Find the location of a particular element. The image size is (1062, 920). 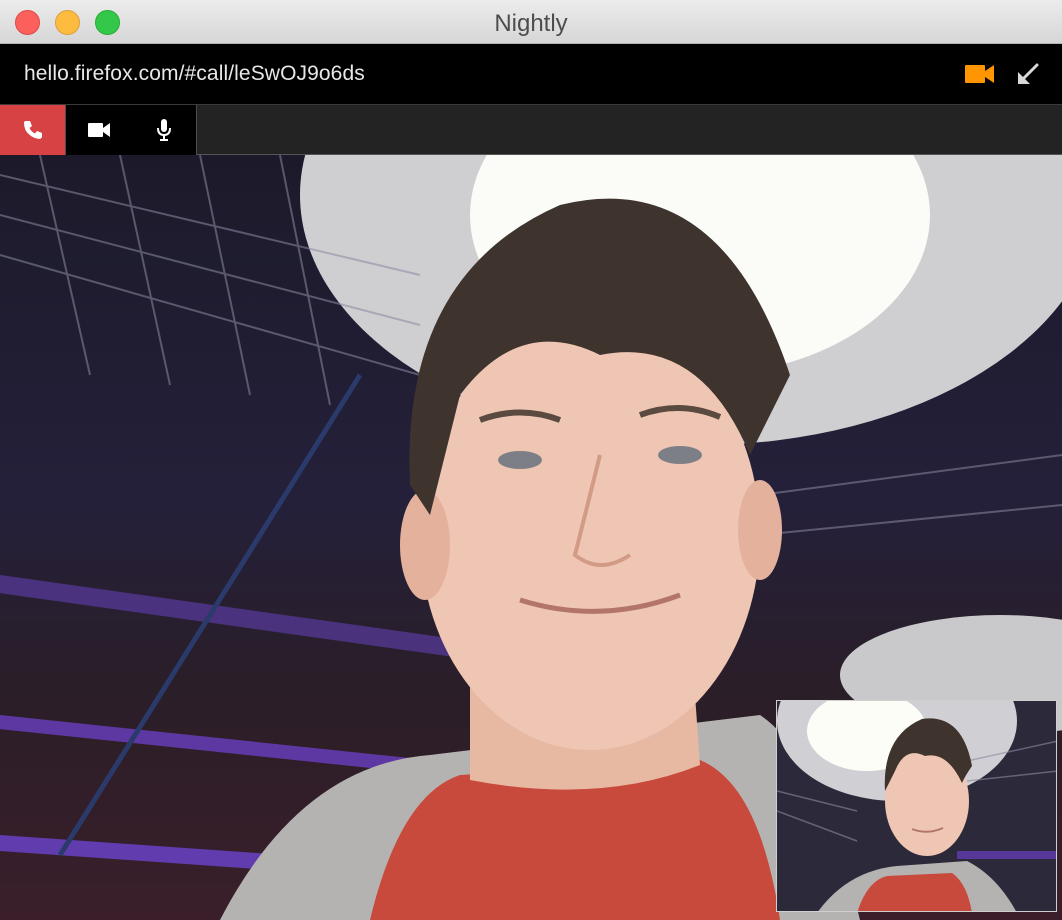

mute-video-button is located at coordinates (99, 130).